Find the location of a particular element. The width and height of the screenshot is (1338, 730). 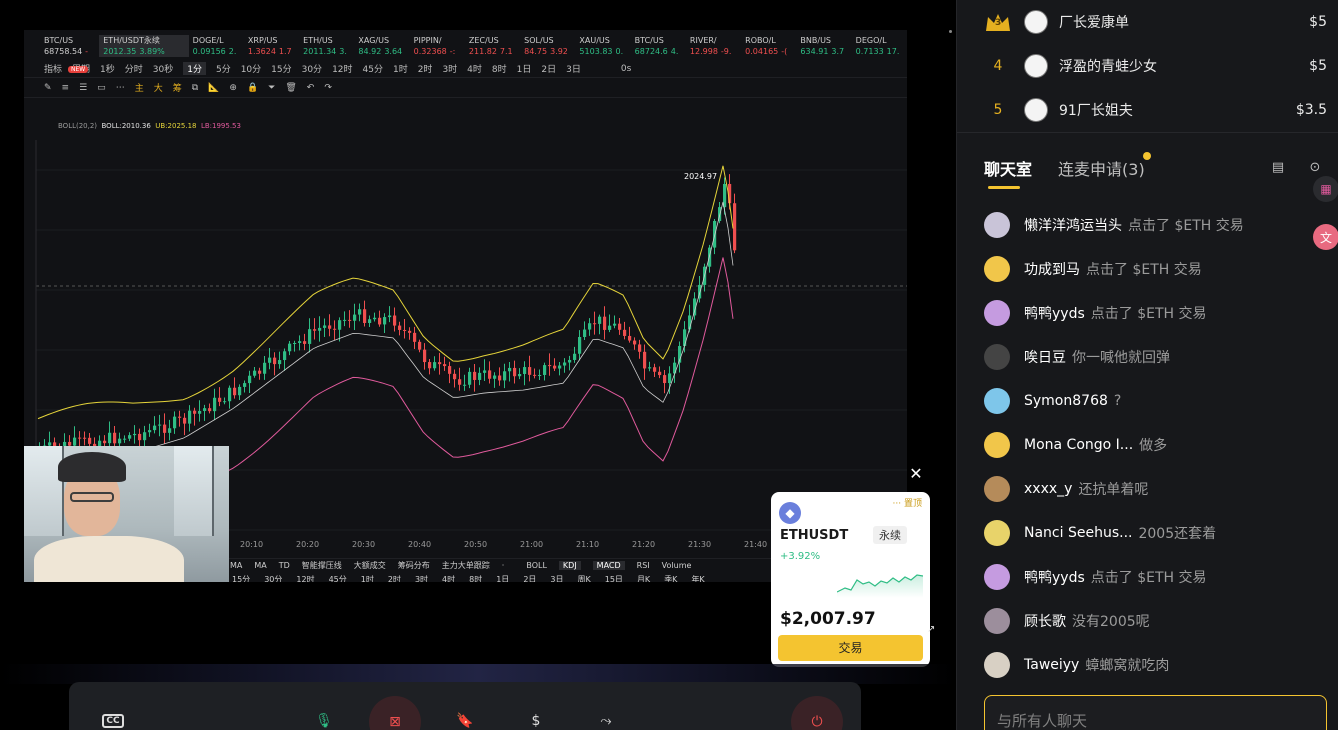

indicator-option: 主力大单跟踪 is located at coordinates (466, 565).